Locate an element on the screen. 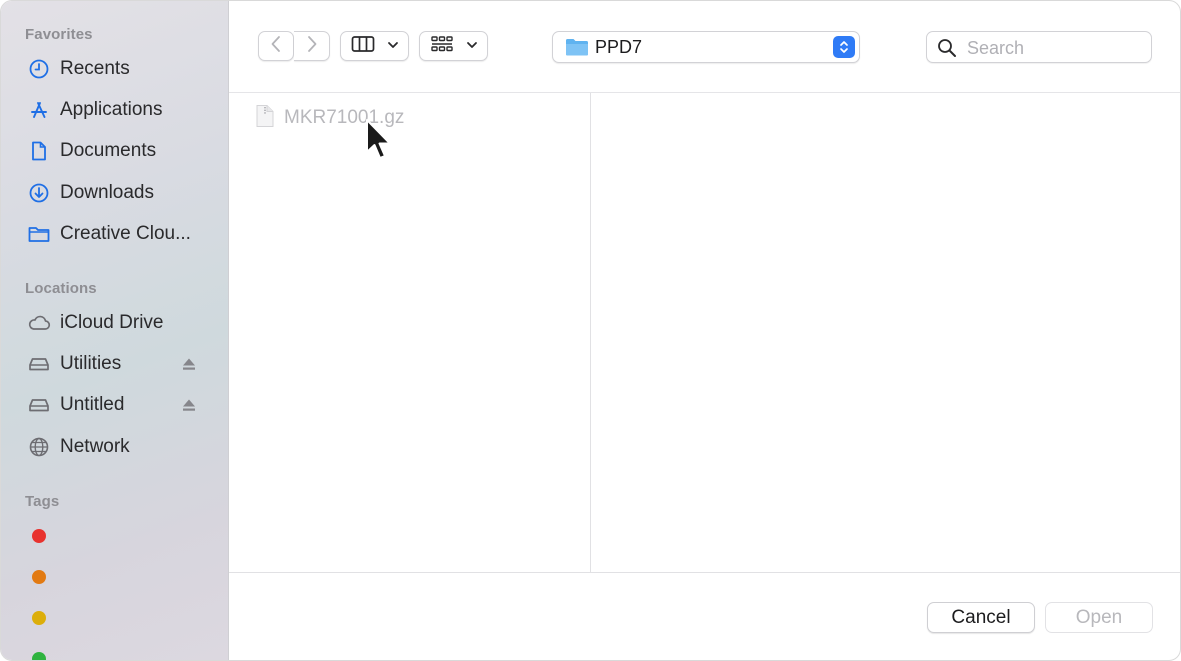 The width and height of the screenshot is (1181, 661). sidebar-item-recents: Recents is located at coordinates (115, 69).